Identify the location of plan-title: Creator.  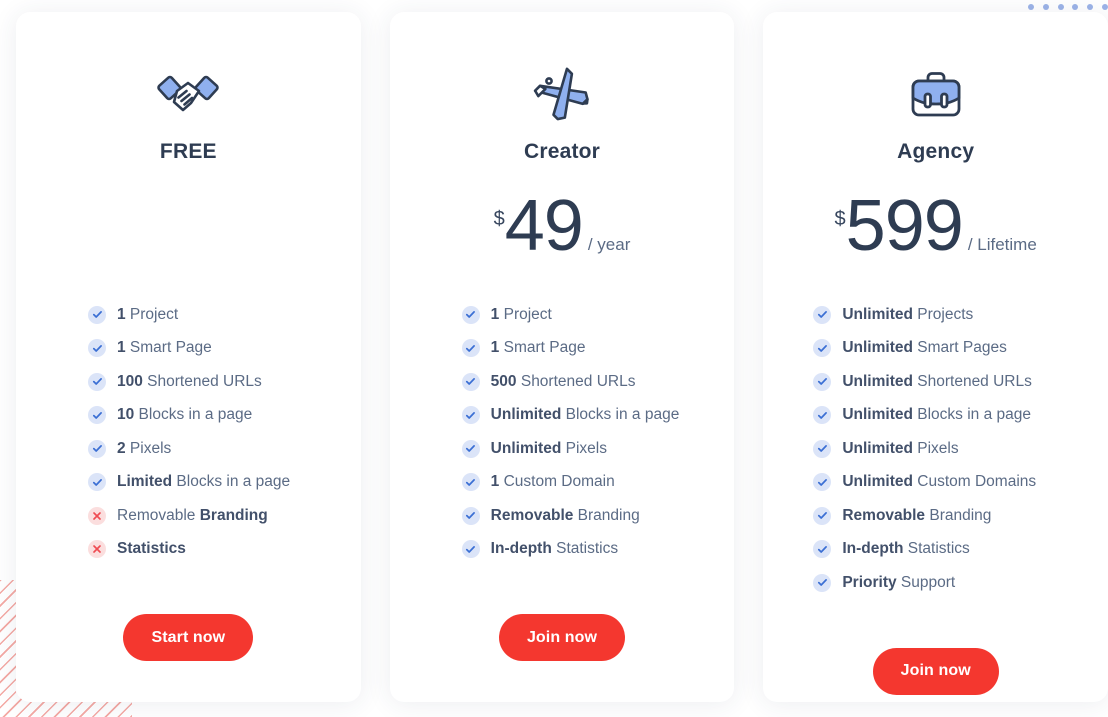
(562, 151).